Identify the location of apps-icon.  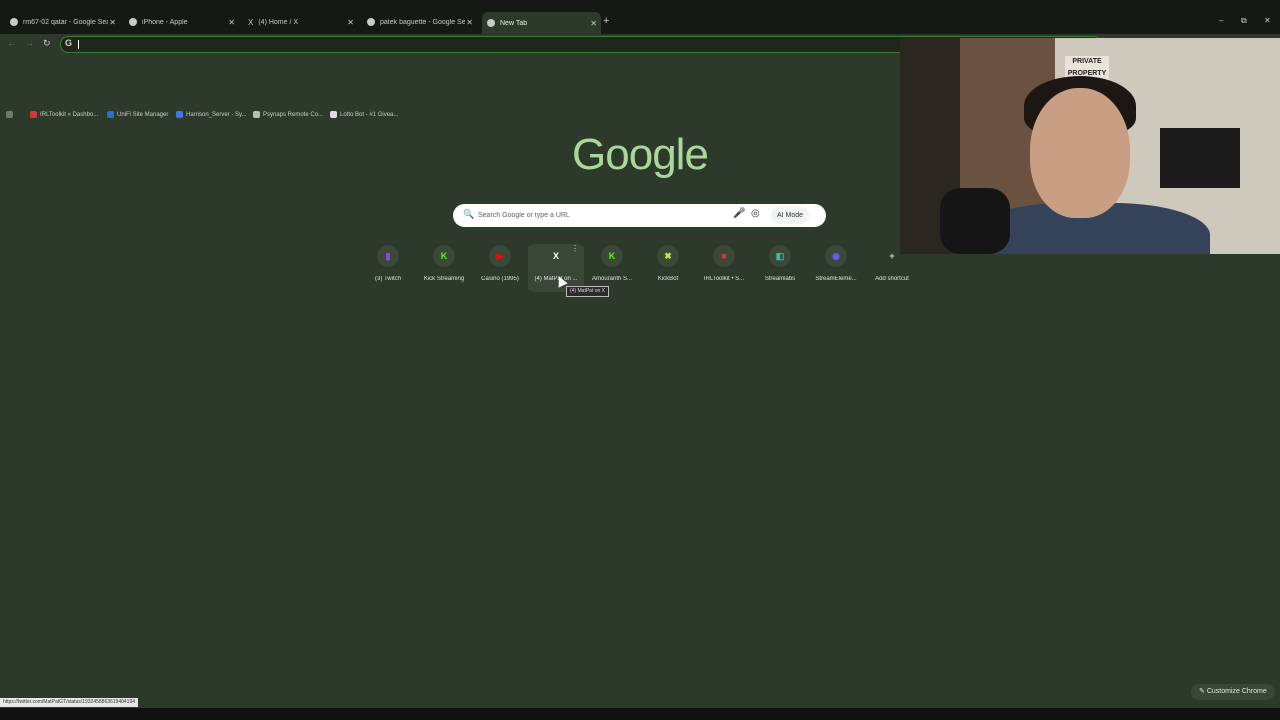
(11, 114).